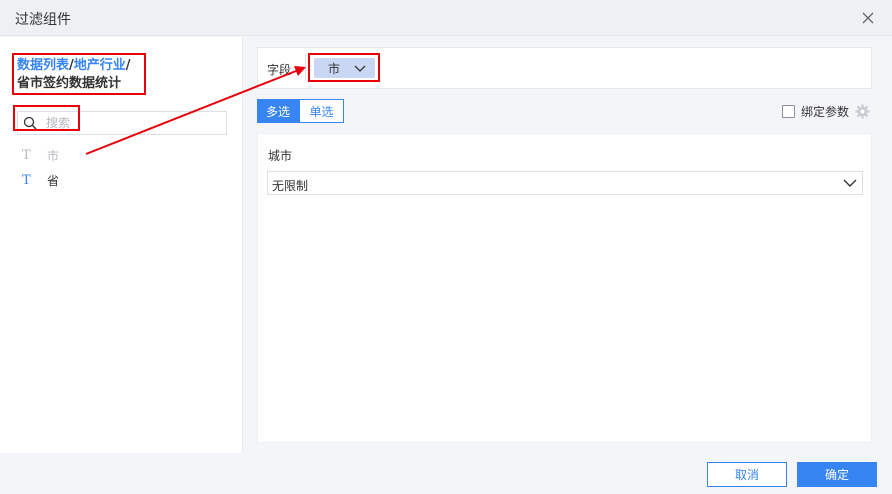 The width and height of the screenshot is (892, 494). I want to click on field-area-divider, so click(305, 68).